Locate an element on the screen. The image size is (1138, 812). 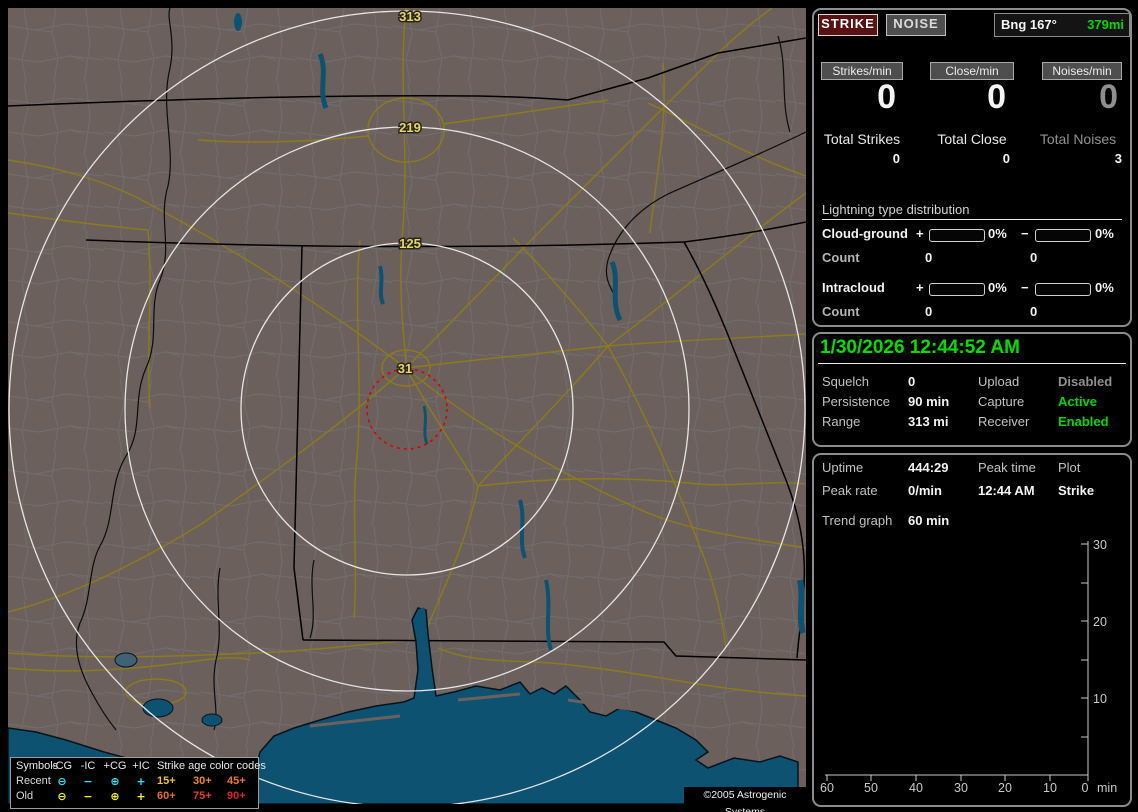
cg-minus-pct: 0% is located at coordinates (1104, 233).